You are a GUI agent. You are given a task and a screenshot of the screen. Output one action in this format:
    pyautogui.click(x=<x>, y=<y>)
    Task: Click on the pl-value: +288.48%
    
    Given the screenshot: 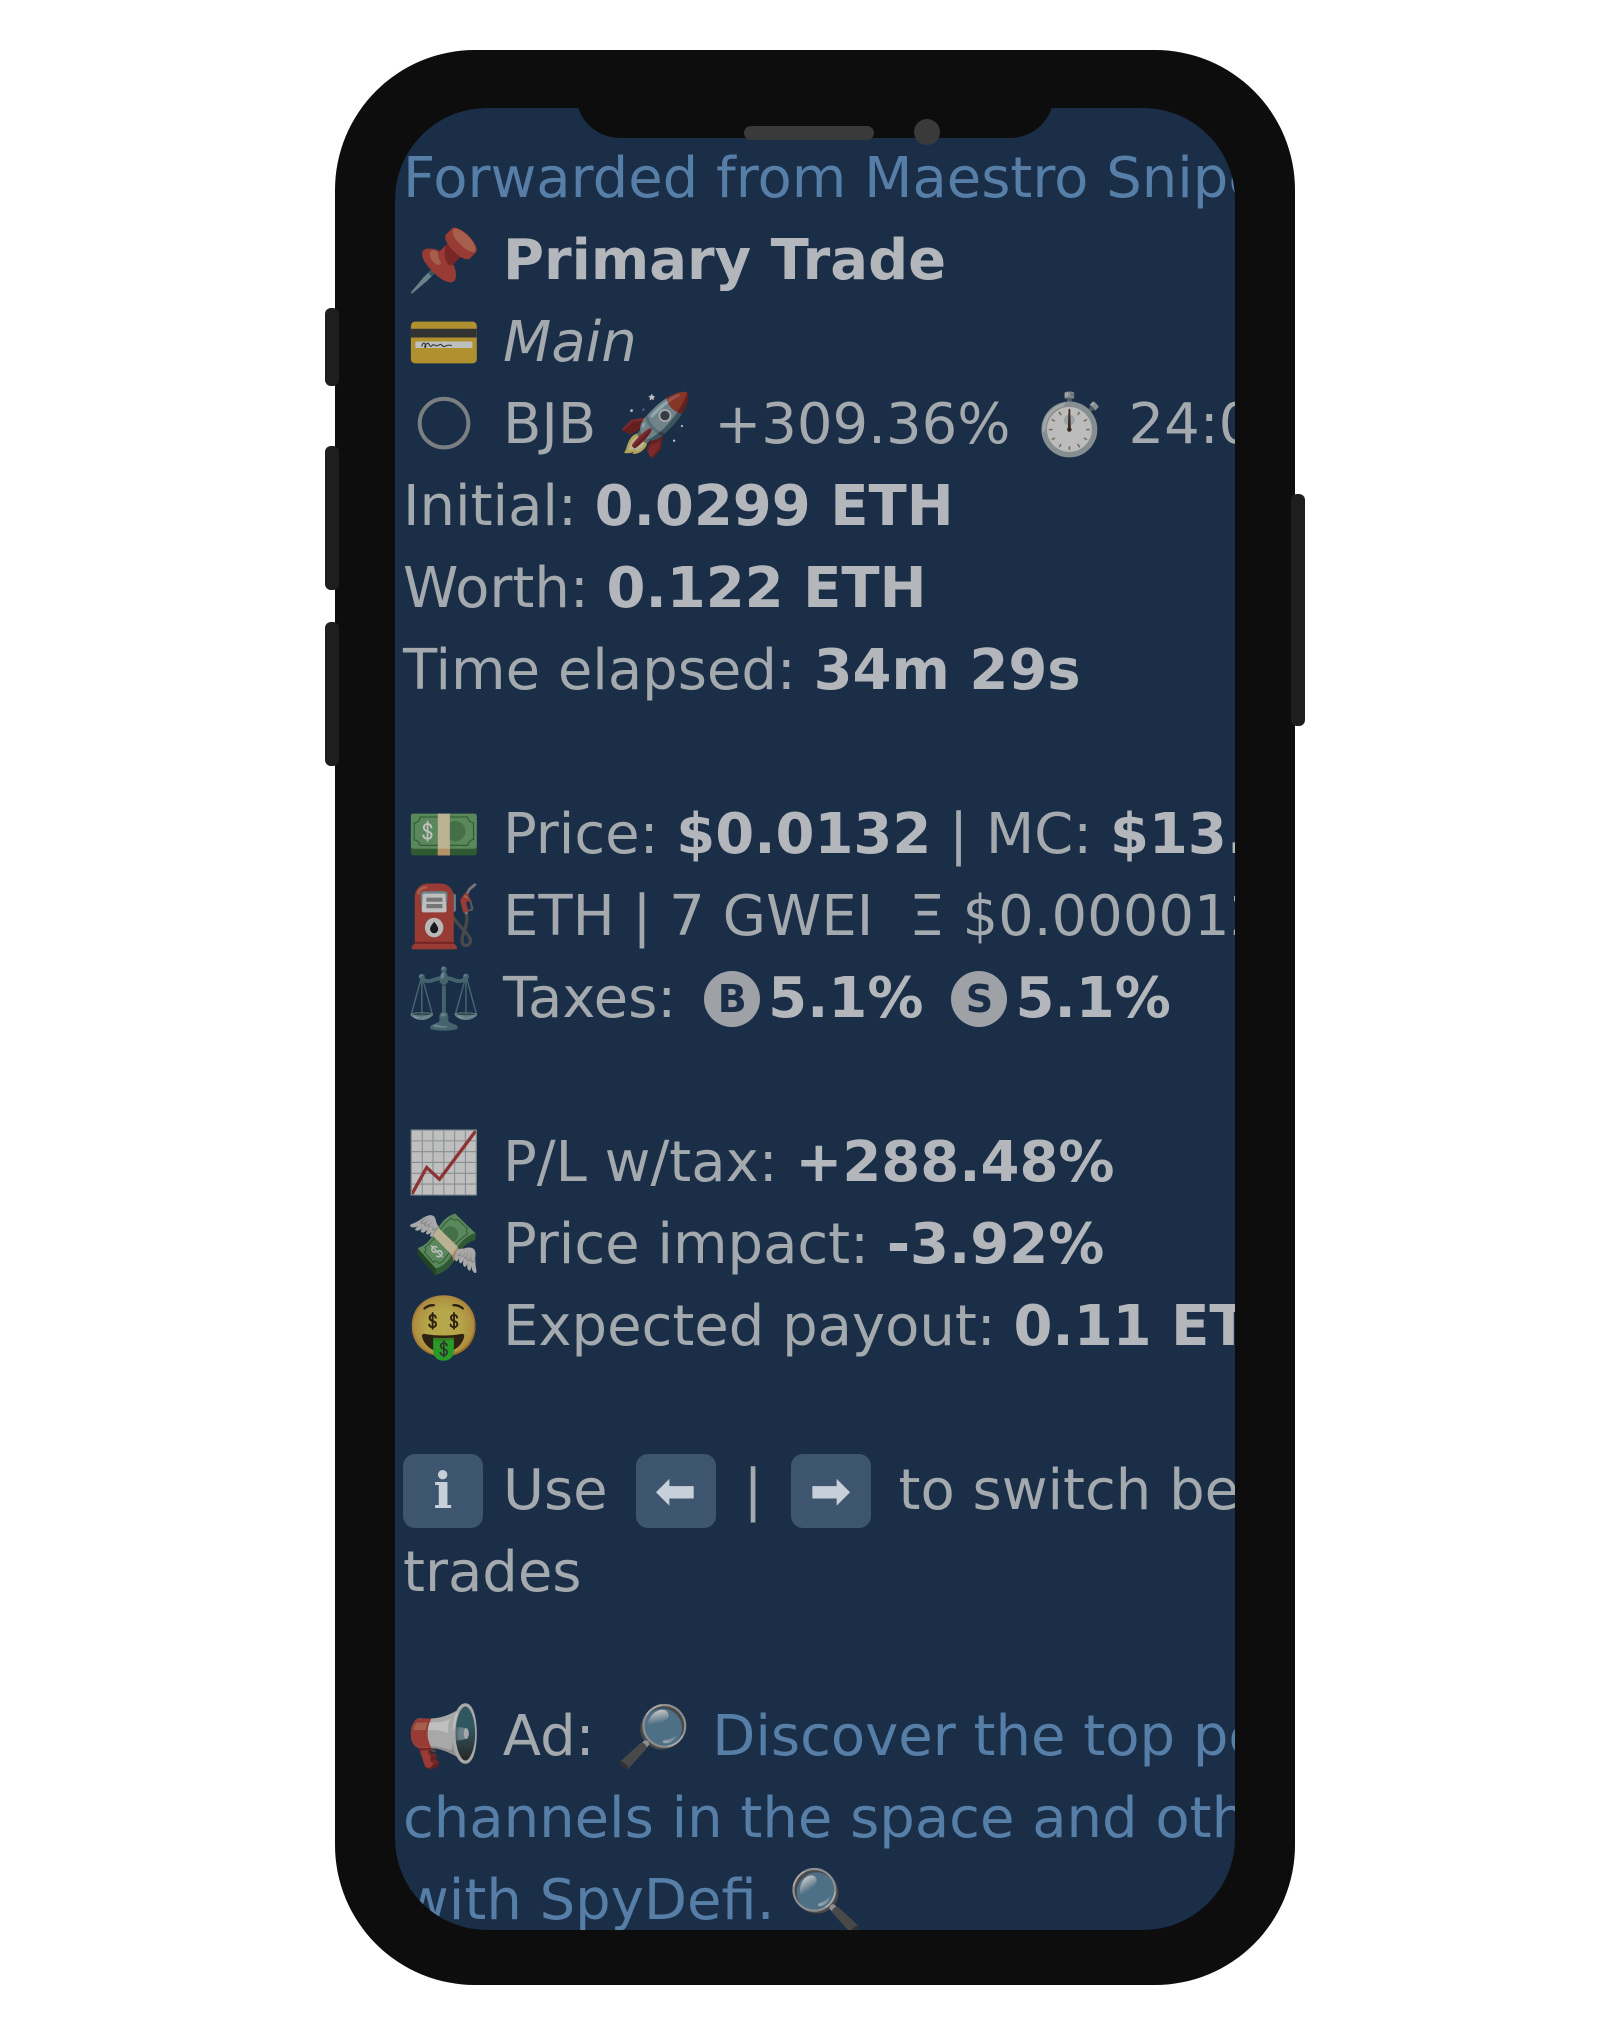 What is the action you would take?
    pyautogui.click(x=955, y=1162)
    